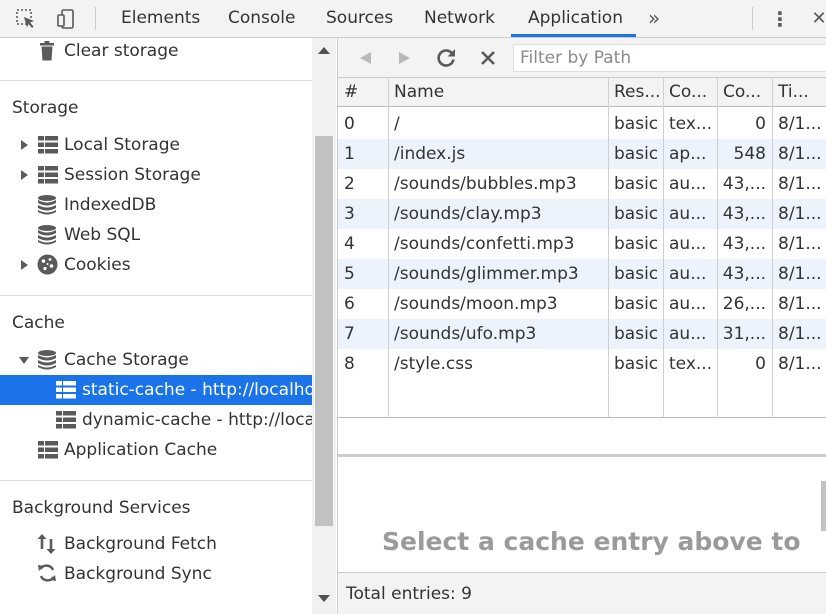 This screenshot has height=614, width=826. What do you see at coordinates (459, 18) in the screenshot?
I see `tab-network: Network` at bounding box center [459, 18].